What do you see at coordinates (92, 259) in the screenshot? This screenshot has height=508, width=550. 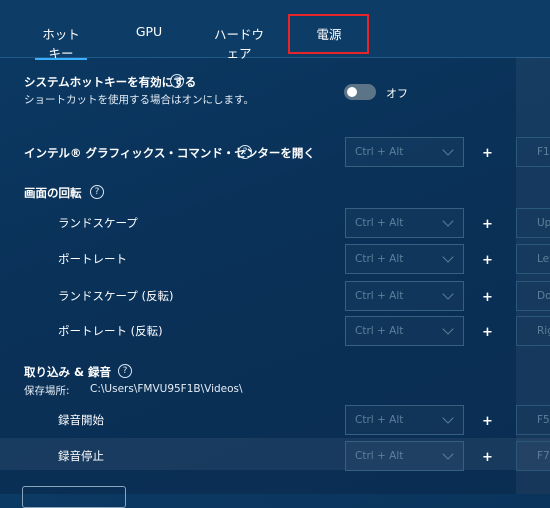 I see `rotation-portrait-label: ポートレート` at bounding box center [92, 259].